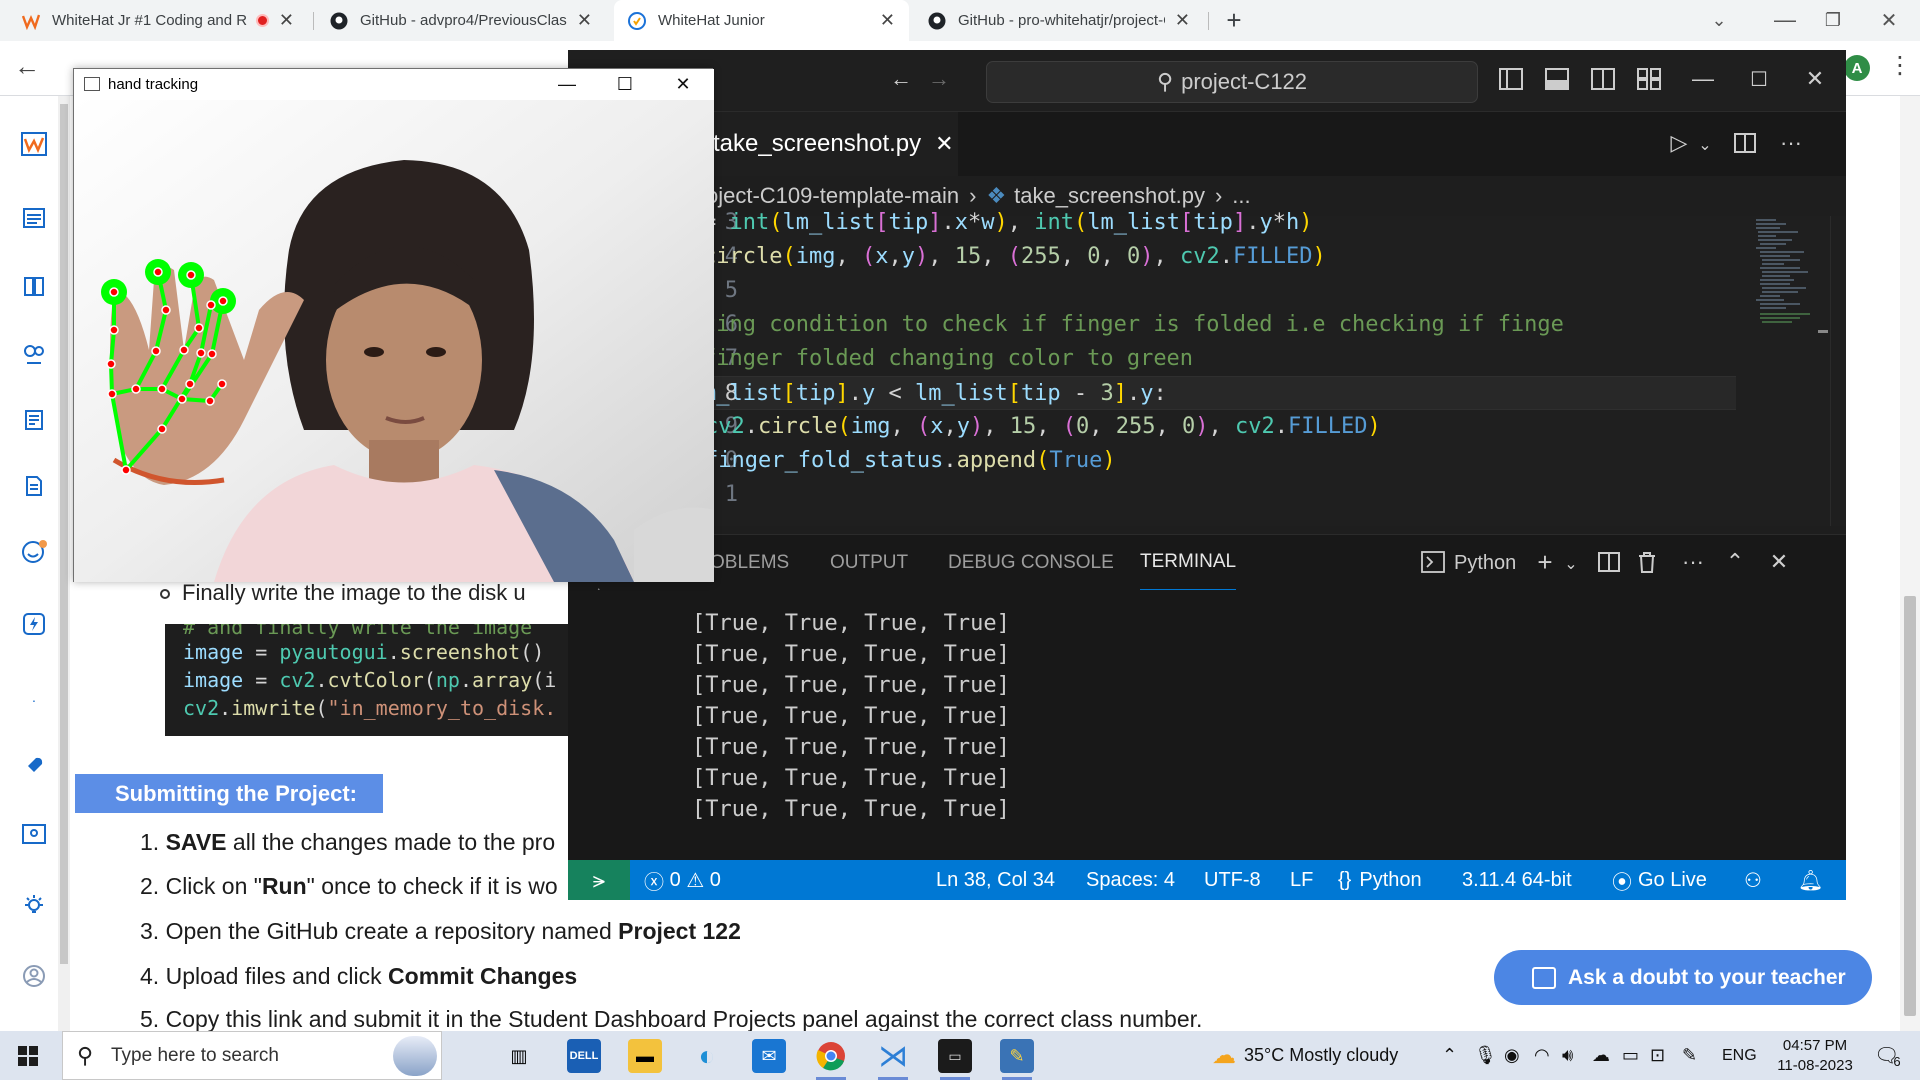  I want to click on menu-dots-icon: ⋮, so click(1900, 65).